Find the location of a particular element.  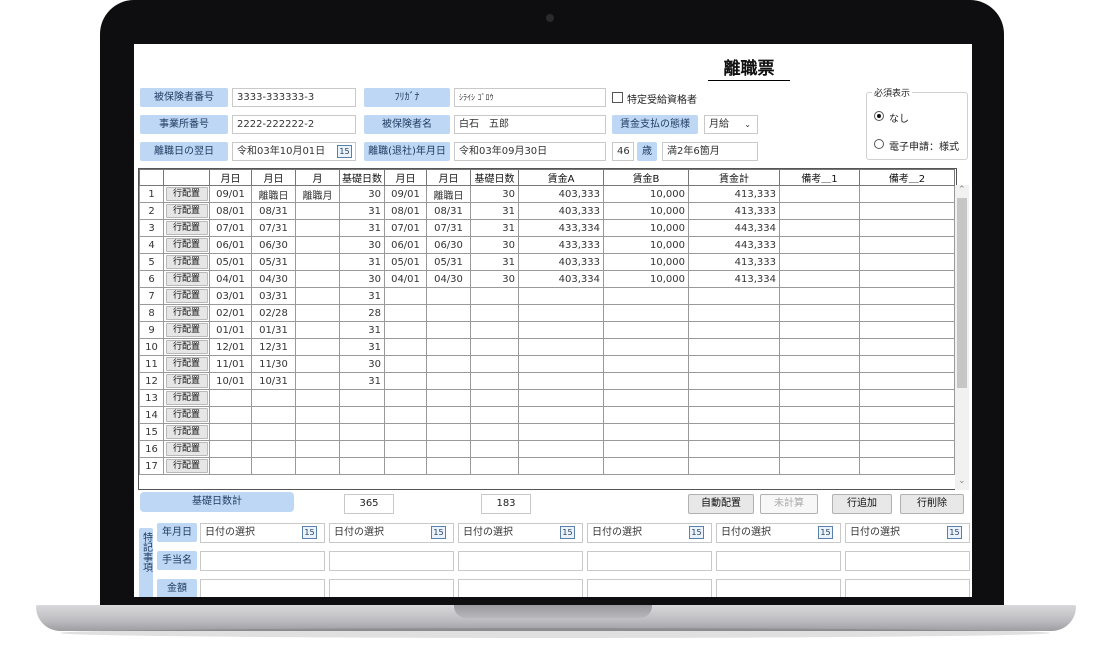

table-cell: 11/01 is located at coordinates (230, 364).